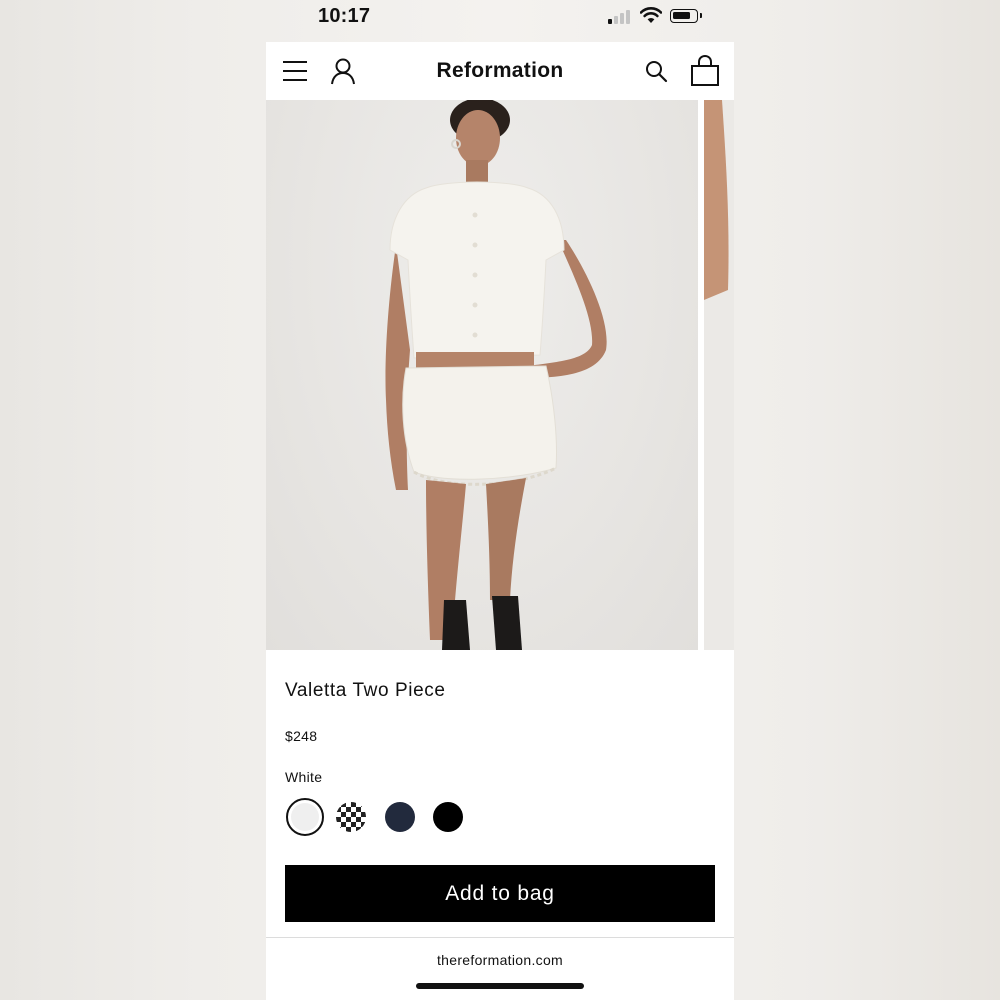 The height and width of the screenshot is (1000, 1000). I want to click on status-bar: 10:17, so click(500, 21).